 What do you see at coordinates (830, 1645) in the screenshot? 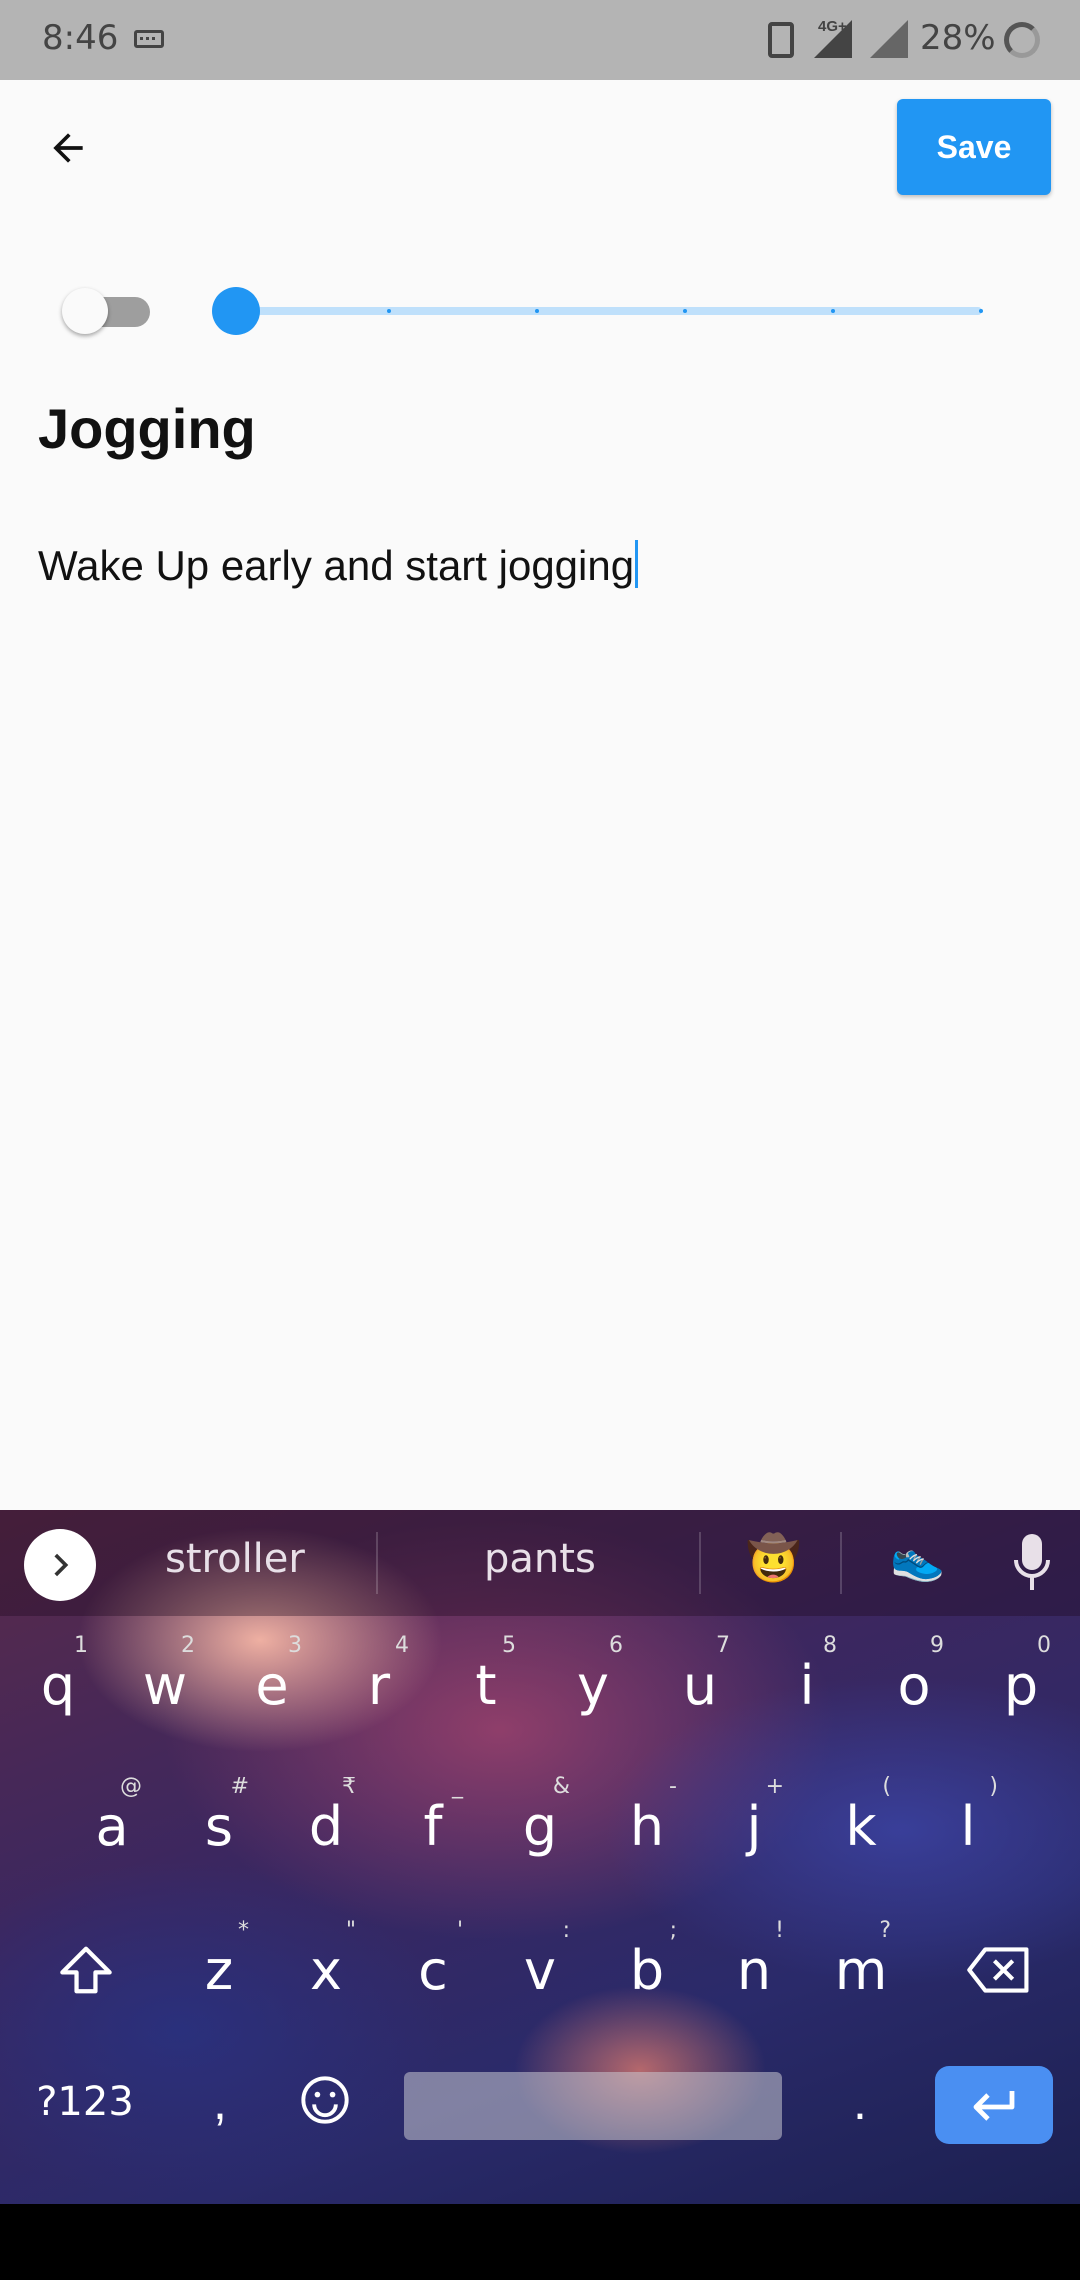
I see `key-hint: 8` at bounding box center [830, 1645].